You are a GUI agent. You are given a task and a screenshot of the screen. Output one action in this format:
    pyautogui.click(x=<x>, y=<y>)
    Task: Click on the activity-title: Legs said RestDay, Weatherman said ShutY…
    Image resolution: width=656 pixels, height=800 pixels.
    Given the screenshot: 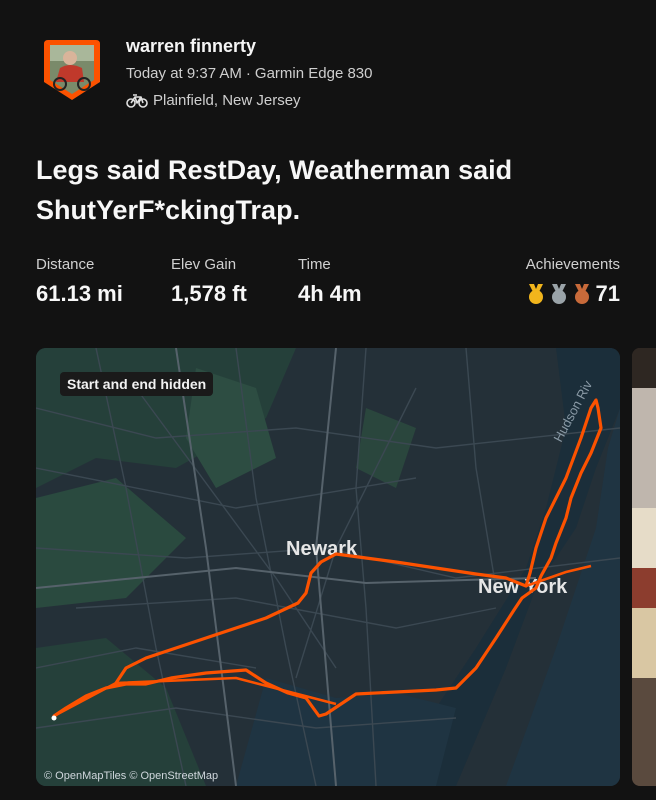 What is the action you would take?
    pyautogui.click(x=316, y=190)
    